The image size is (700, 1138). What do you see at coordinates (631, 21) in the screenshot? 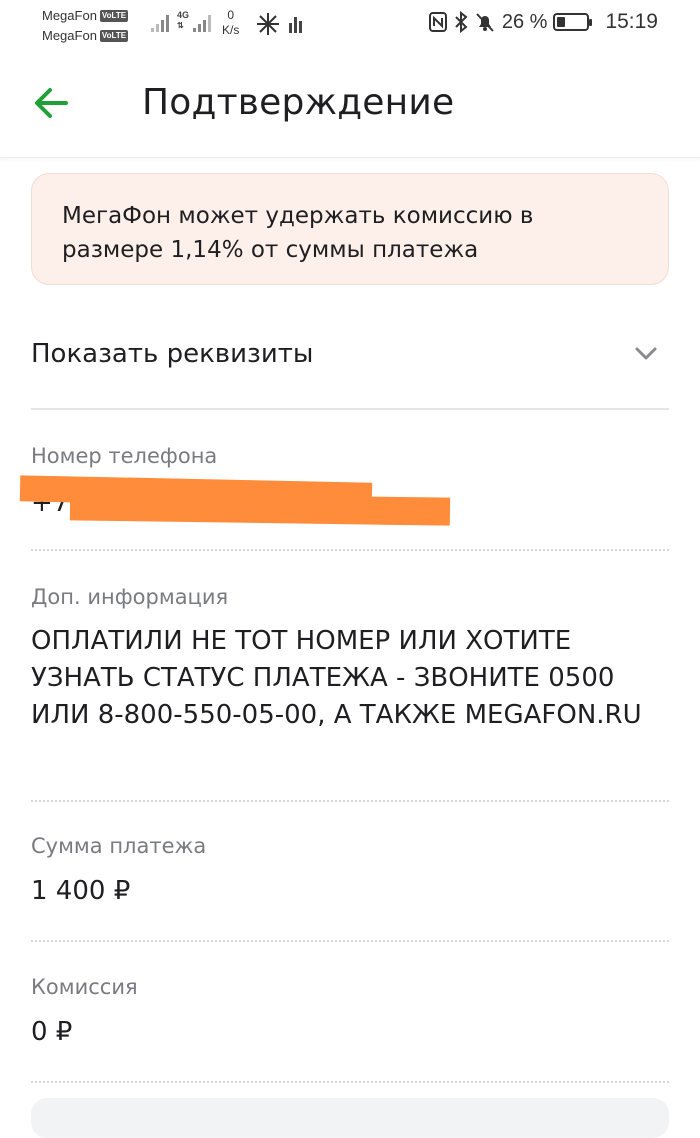
I see `clock: 15:19` at bounding box center [631, 21].